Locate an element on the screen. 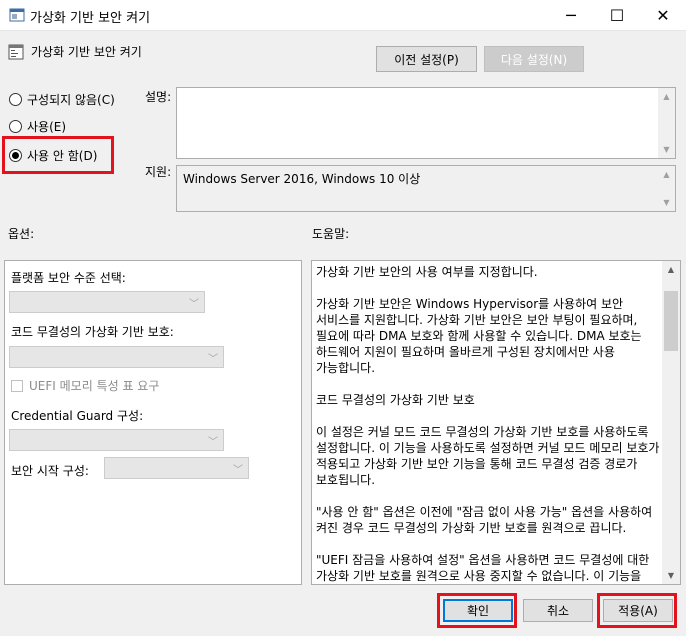 This screenshot has width=686, height=636. cancel-button: 취소 is located at coordinates (558, 610).